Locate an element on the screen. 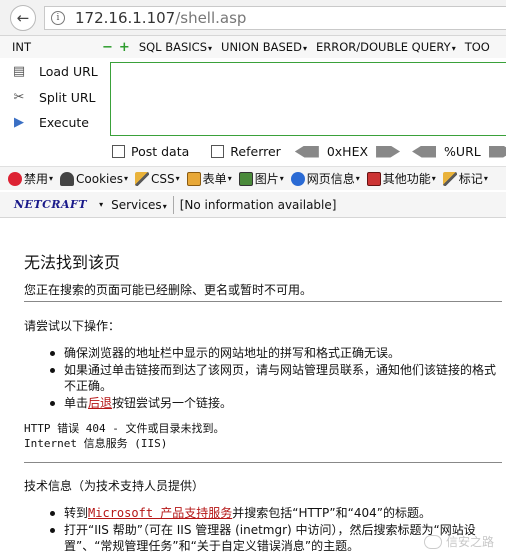  minus-icon: − is located at coordinates (107, 47).